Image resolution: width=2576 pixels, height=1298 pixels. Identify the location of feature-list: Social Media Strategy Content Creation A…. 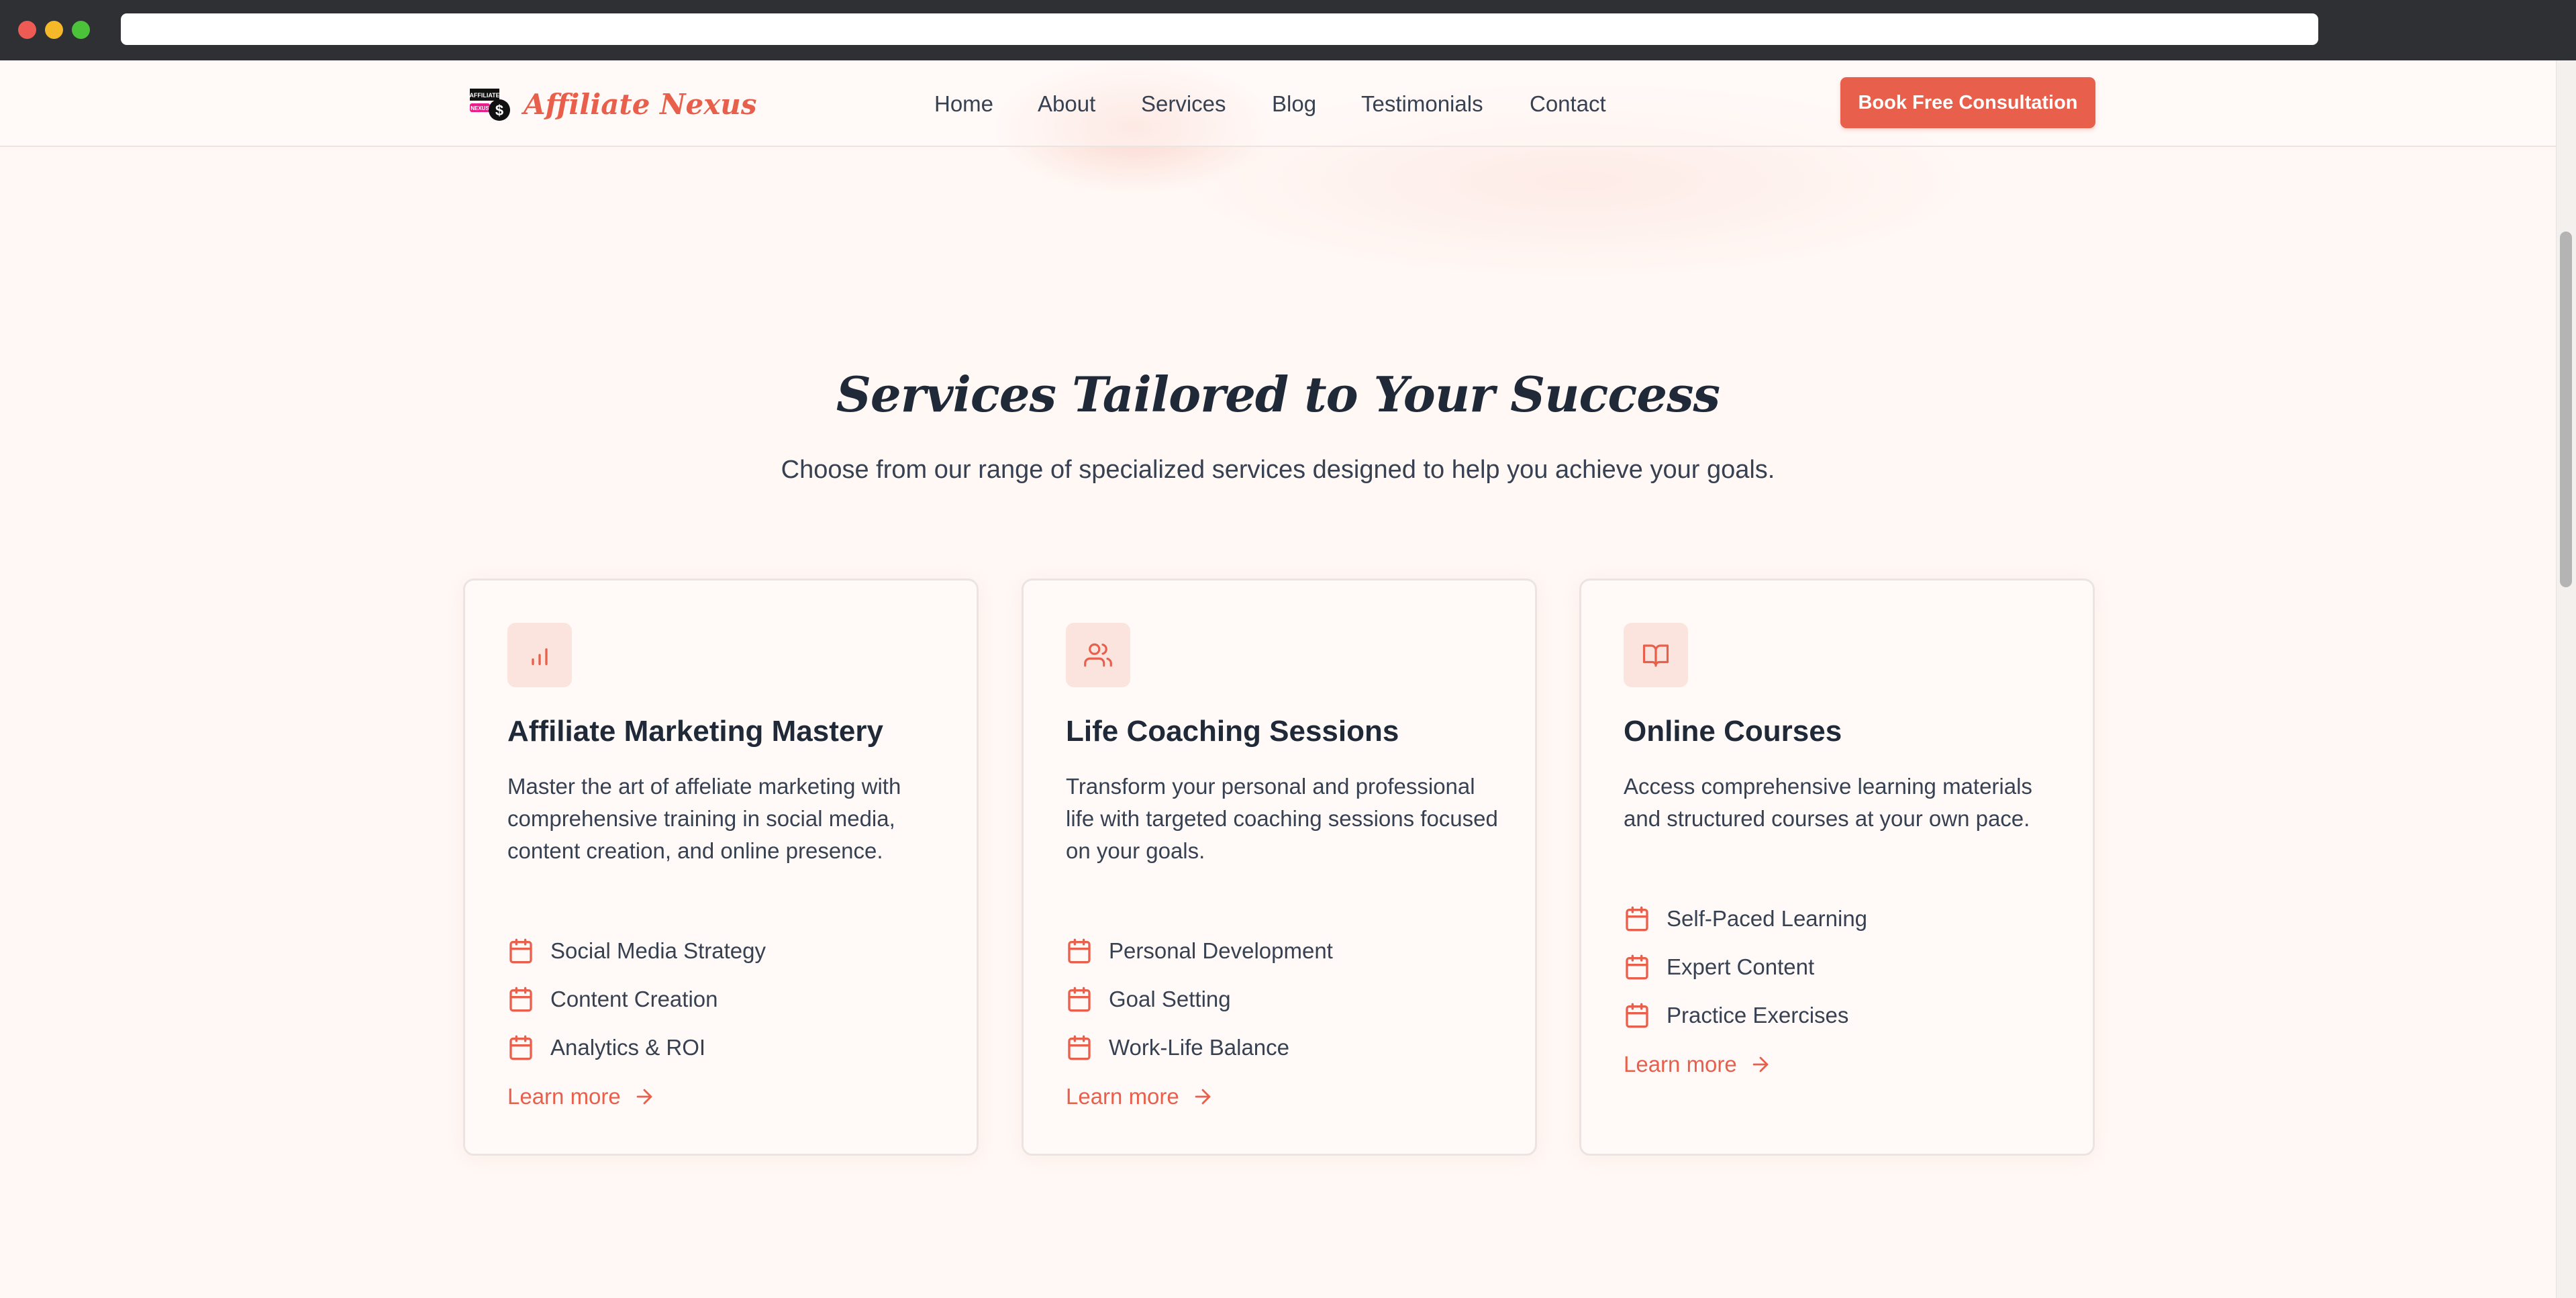
(728, 999).